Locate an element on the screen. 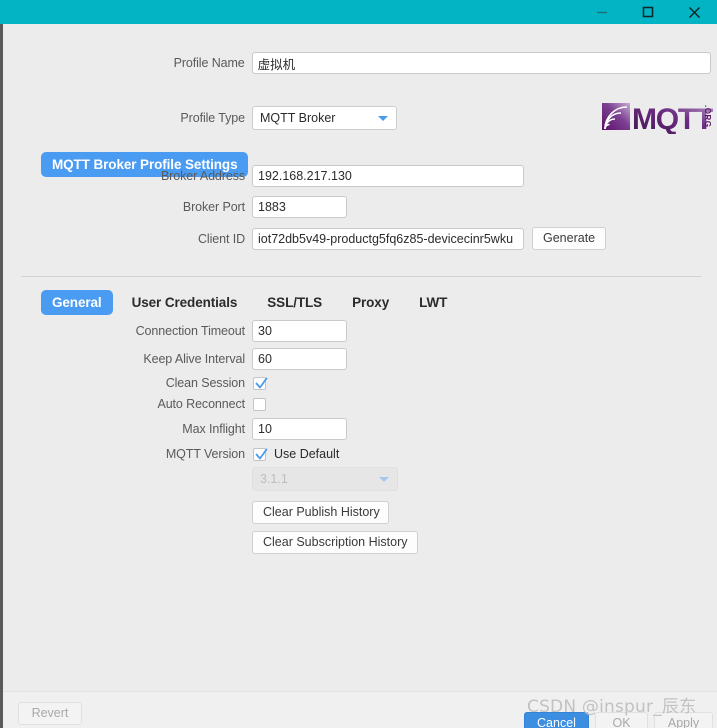 Image resolution: width=717 pixels, height=728 pixels. profile-type-select: MQTT Broker is located at coordinates (324, 118).